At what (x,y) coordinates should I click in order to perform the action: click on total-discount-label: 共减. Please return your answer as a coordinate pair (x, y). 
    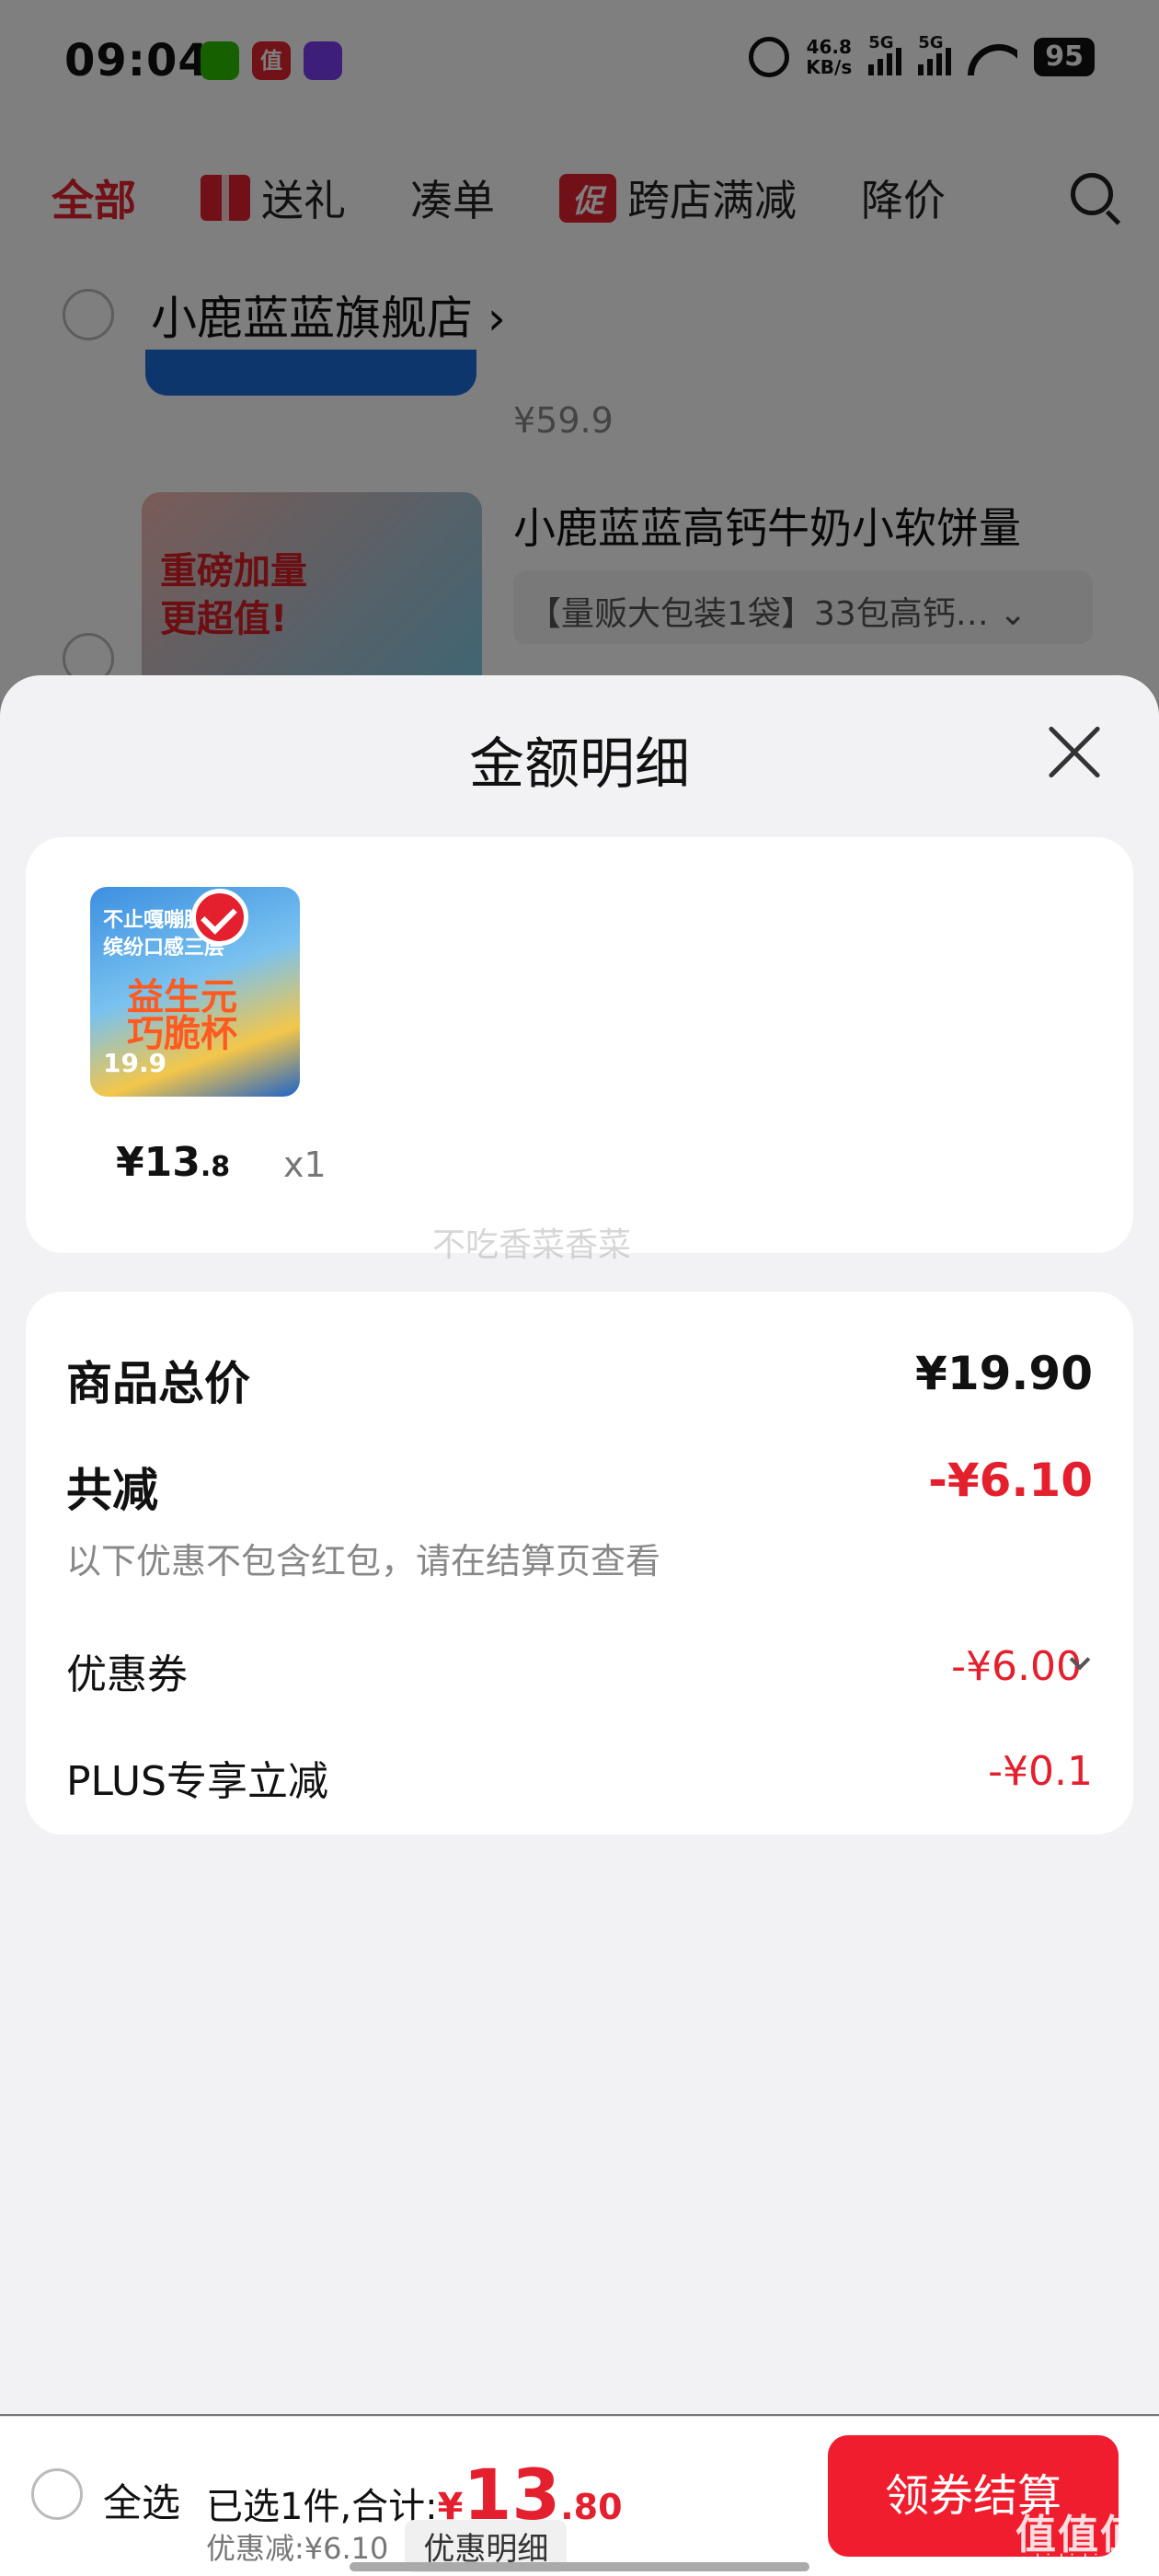
    Looking at the image, I should click on (112, 1490).